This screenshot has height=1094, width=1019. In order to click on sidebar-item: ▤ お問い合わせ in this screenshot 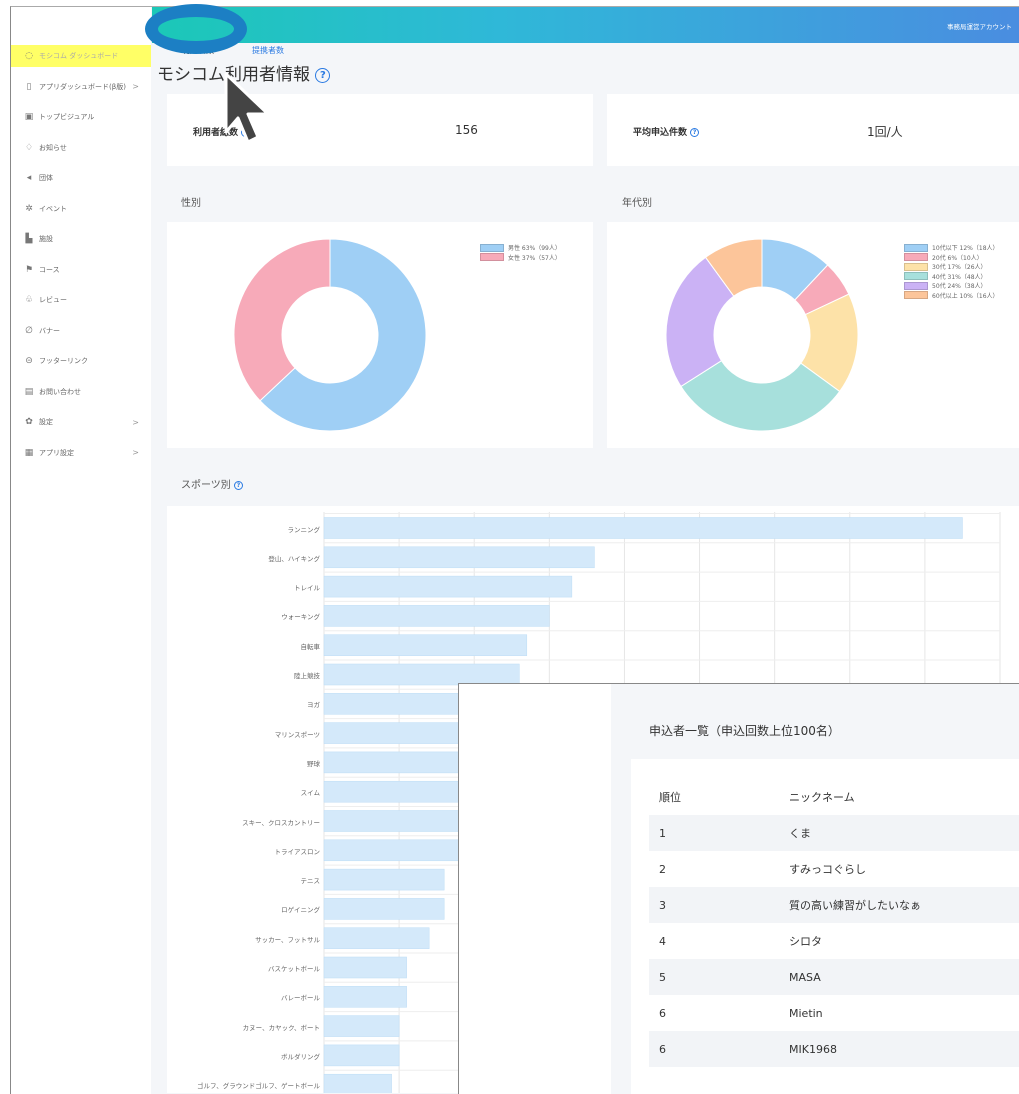, I will do `click(81, 392)`.